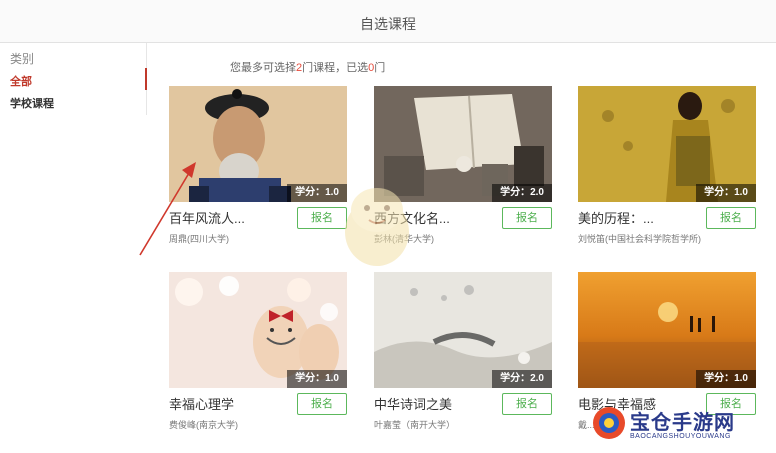 This screenshot has width=776, height=453. I want to click on category-heading: 类别, so click(22, 59).